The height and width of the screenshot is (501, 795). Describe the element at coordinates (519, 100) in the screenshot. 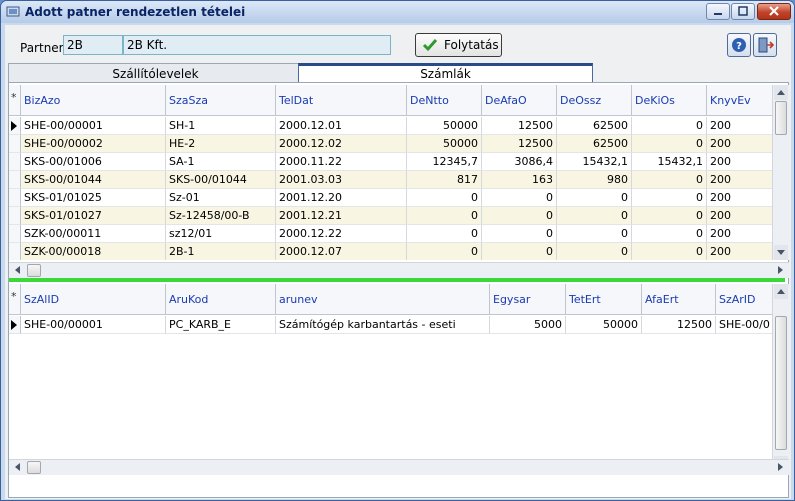

I see `col-header-deafao: DeAfaO` at that location.